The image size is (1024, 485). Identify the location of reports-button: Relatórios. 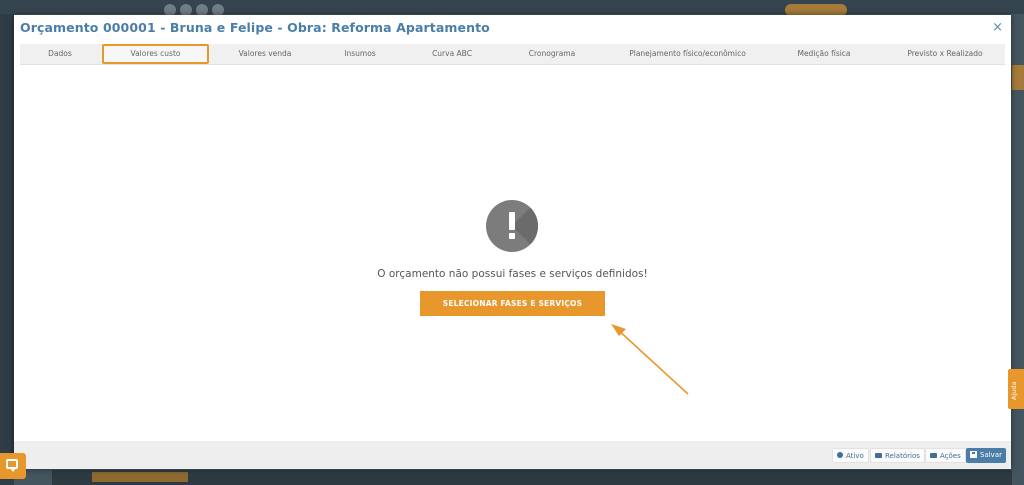
(897, 455).